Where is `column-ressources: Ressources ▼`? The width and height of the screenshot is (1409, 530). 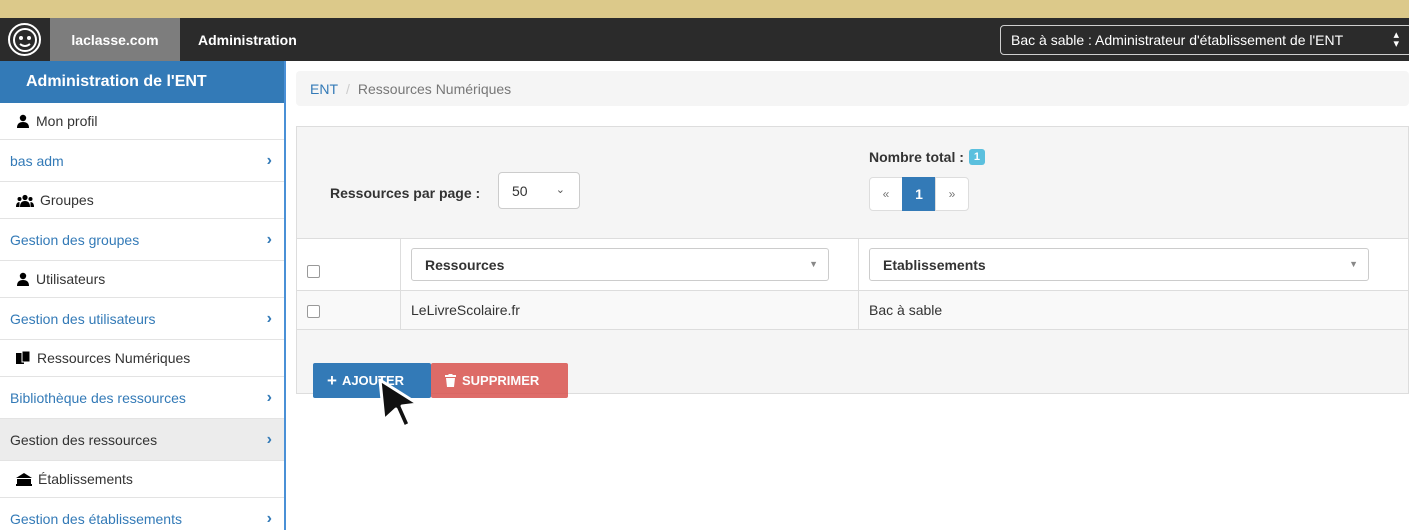
column-ressources: Ressources ▼ is located at coordinates (630, 264).